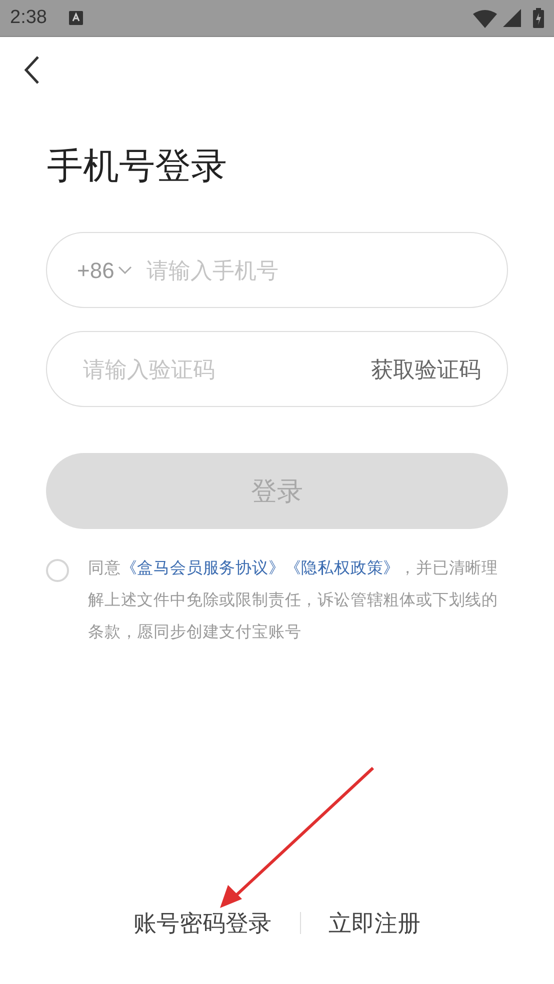 This screenshot has width=554, height=984. I want to click on country-code-dropdown: +86, so click(104, 270).